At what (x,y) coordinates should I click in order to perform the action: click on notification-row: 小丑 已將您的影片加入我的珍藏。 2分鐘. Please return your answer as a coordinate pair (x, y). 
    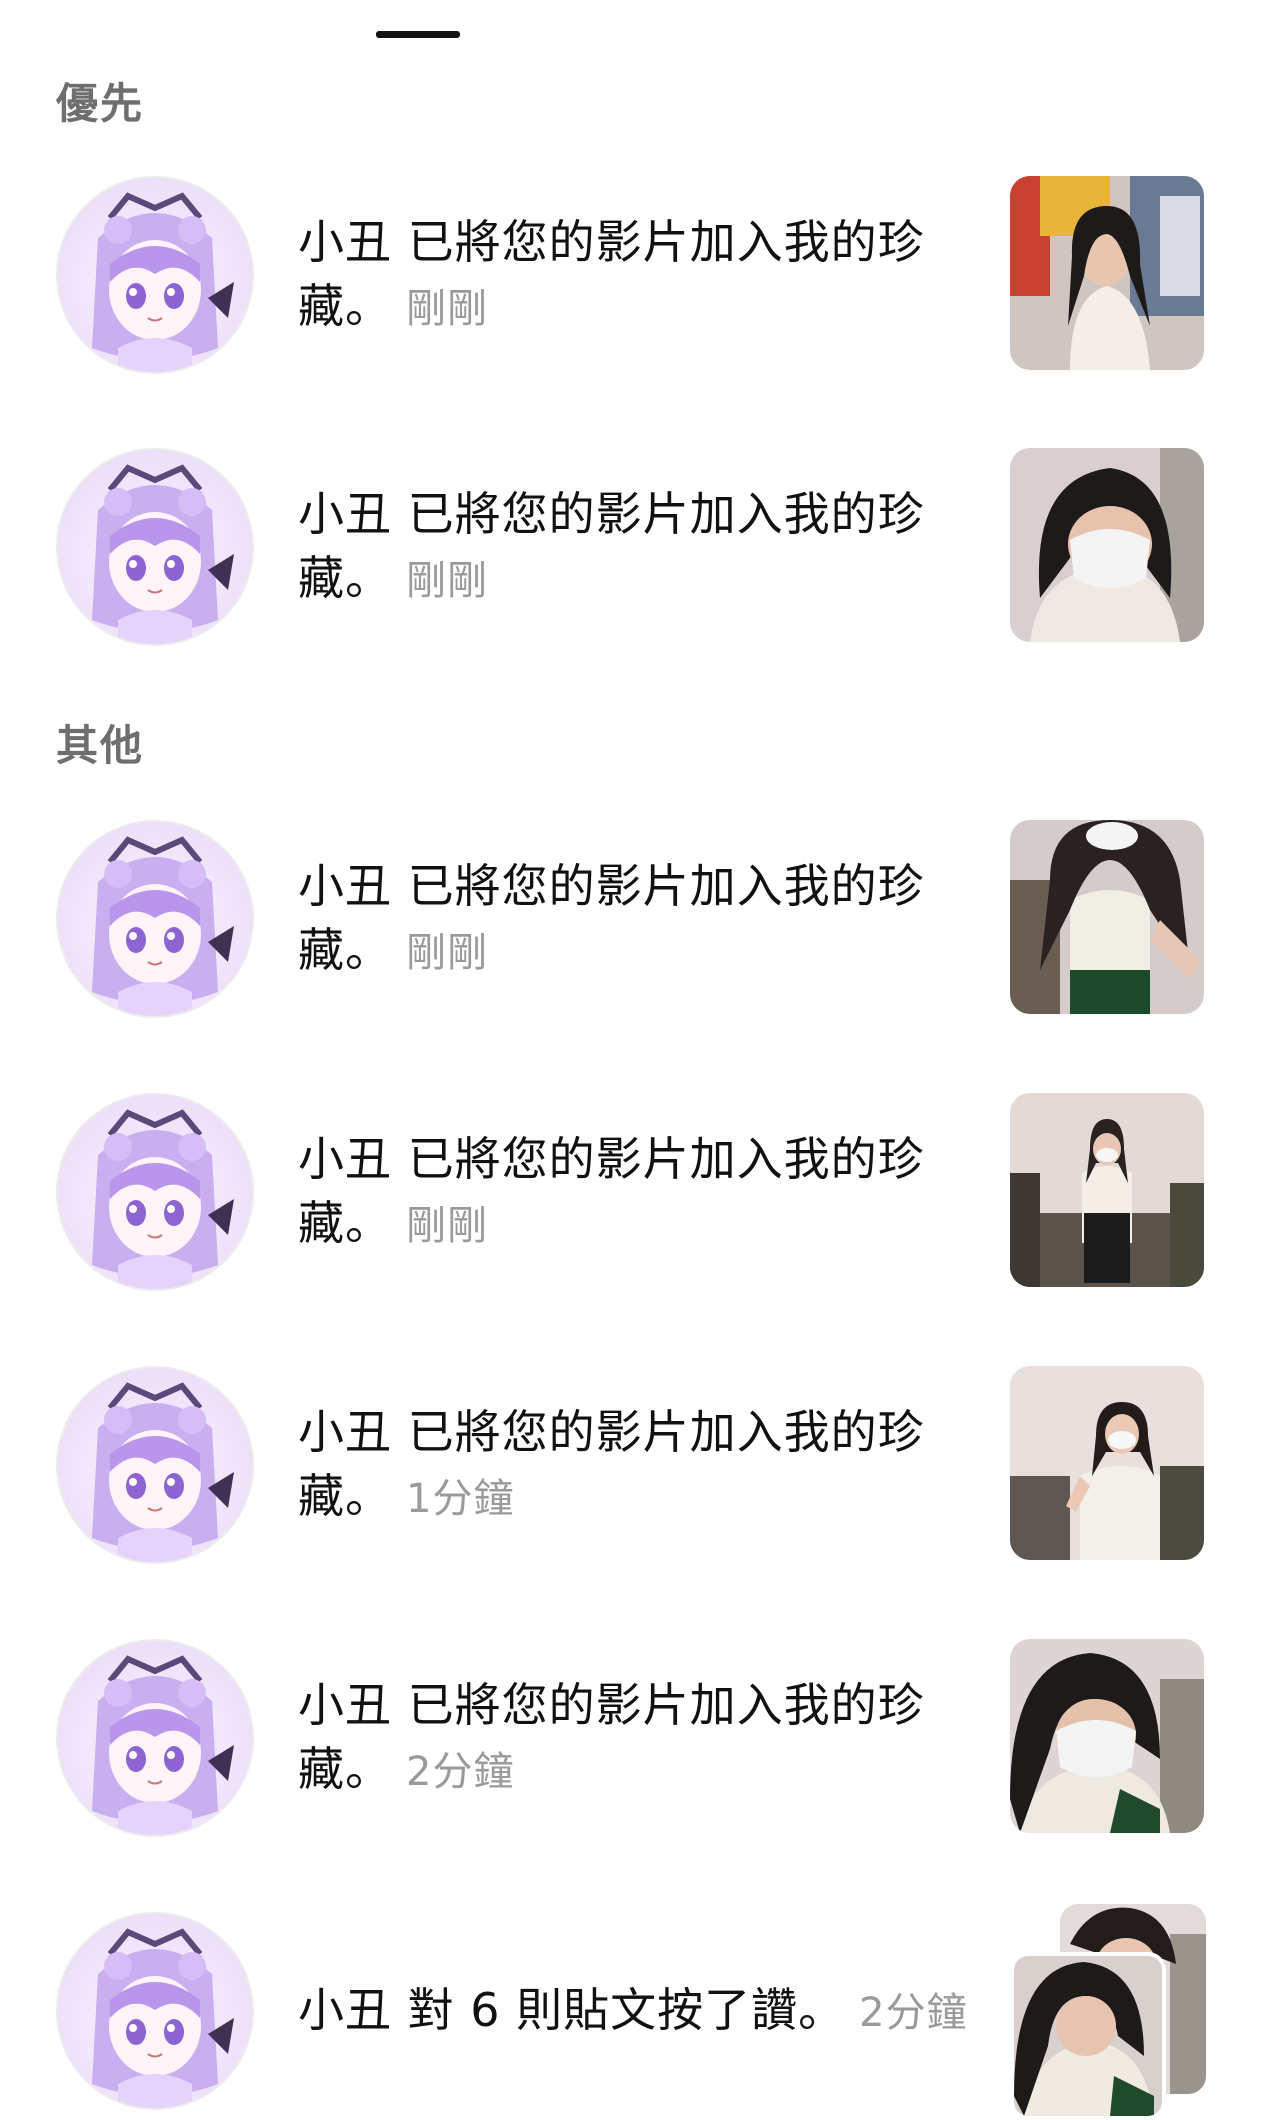
    Looking at the image, I should click on (632, 1739).